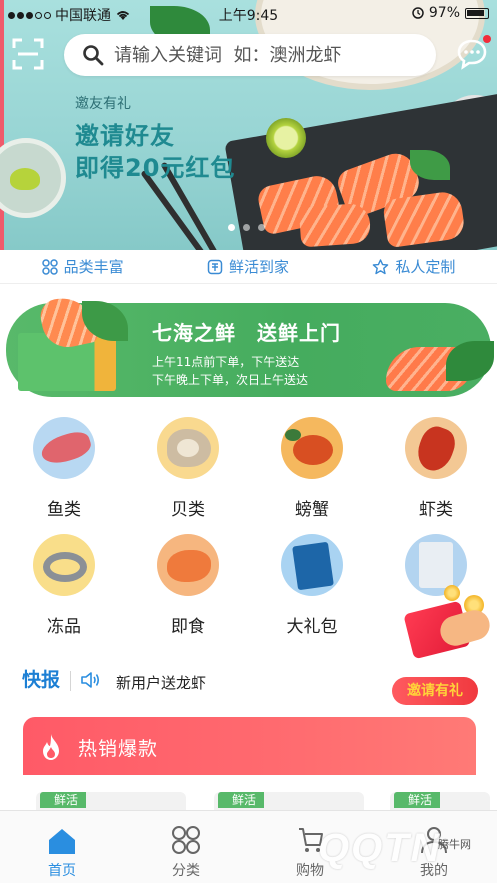 The height and width of the screenshot is (883, 497). What do you see at coordinates (51, 747) in the screenshot?
I see `flame-icon` at bounding box center [51, 747].